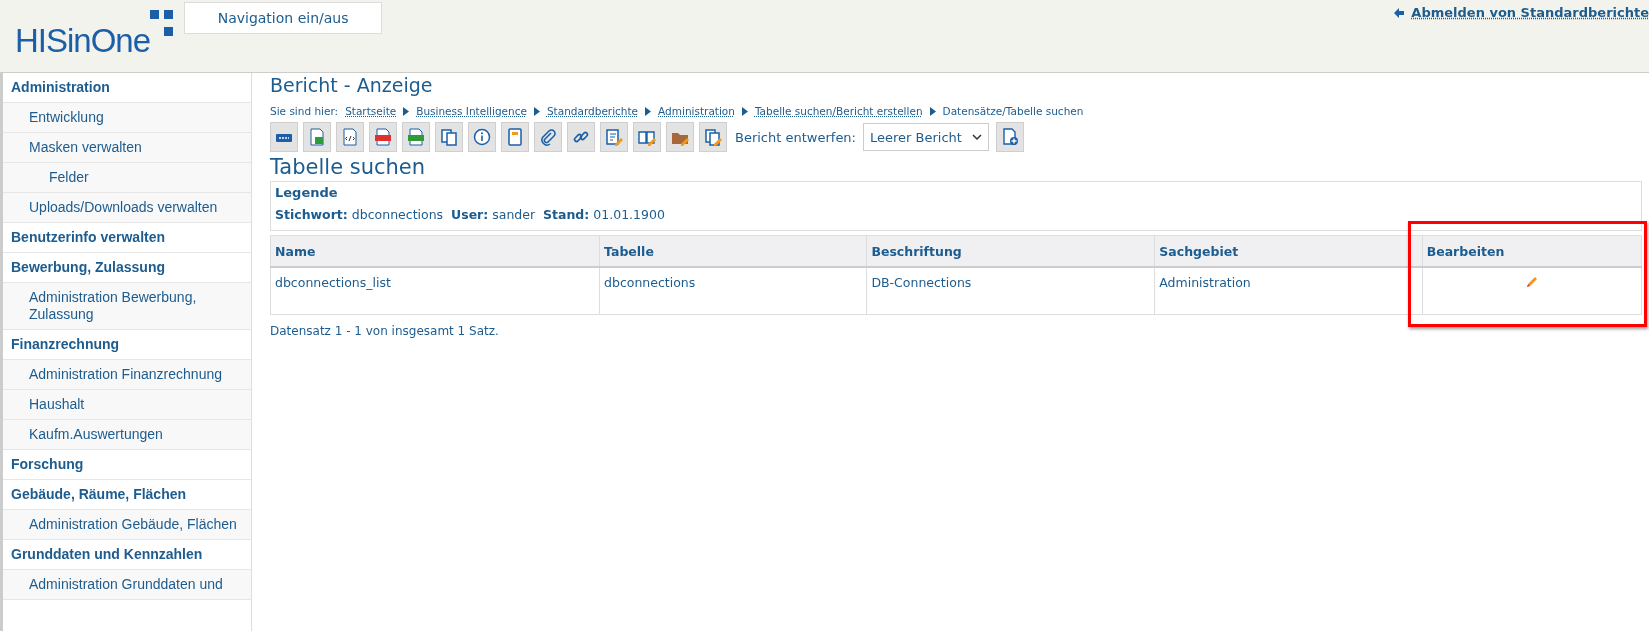 The width and height of the screenshot is (1649, 631). I want to click on notebook-icon, so click(515, 137).